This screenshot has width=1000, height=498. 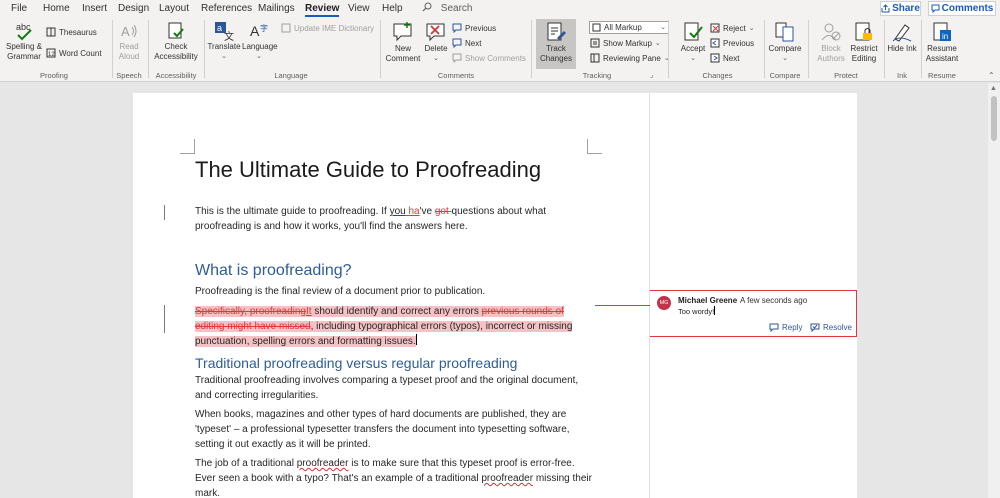 What do you see at coordinates (443, 211) in the screenshot?
I see `deleted-text: got` at bounding box center [443, 211].